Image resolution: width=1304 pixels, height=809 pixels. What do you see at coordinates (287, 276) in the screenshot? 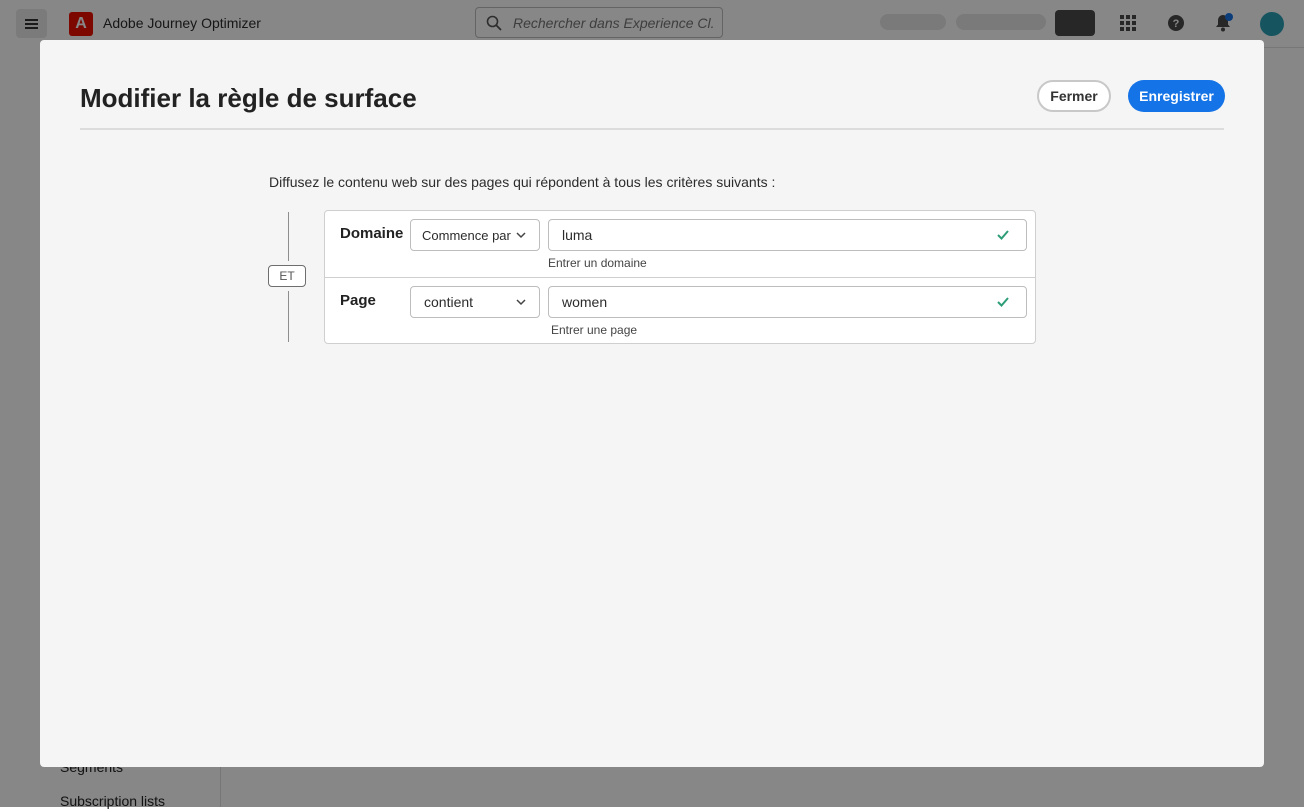
I see `operator-badge: ET` at bounding box center [287, 276].